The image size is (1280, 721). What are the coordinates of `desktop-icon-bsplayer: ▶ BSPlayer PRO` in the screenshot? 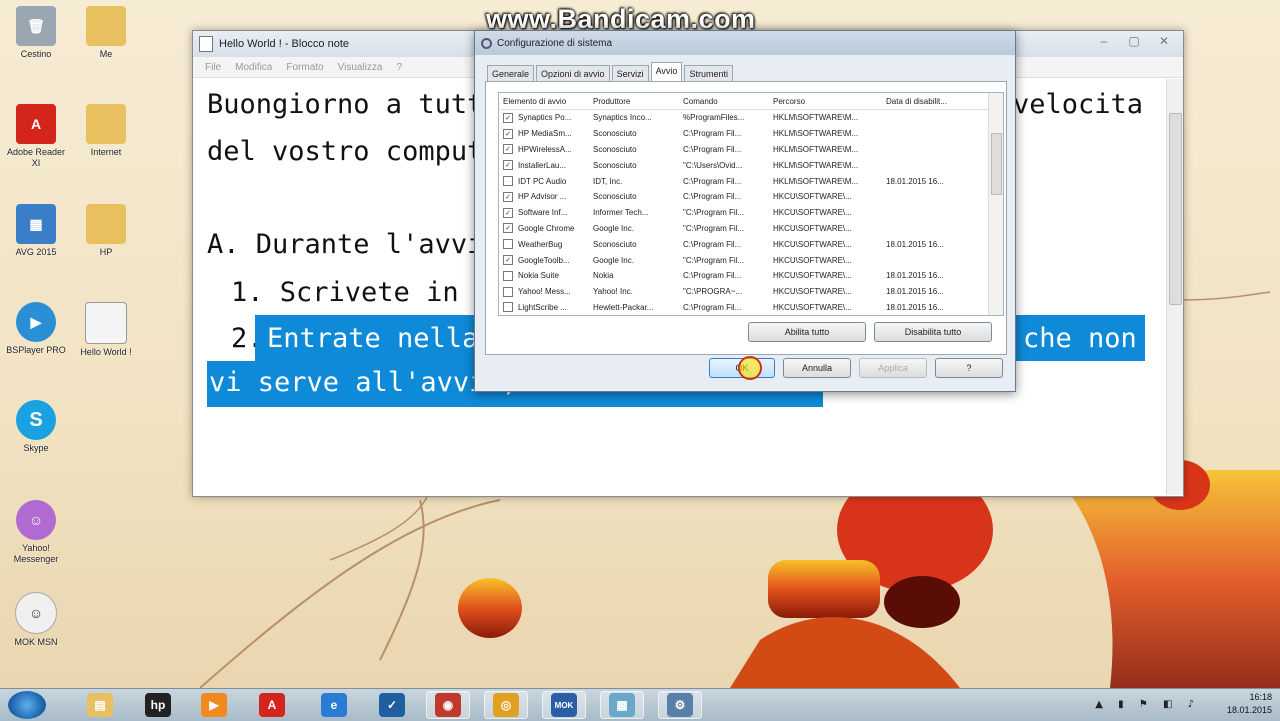 It's located at (36, 329).